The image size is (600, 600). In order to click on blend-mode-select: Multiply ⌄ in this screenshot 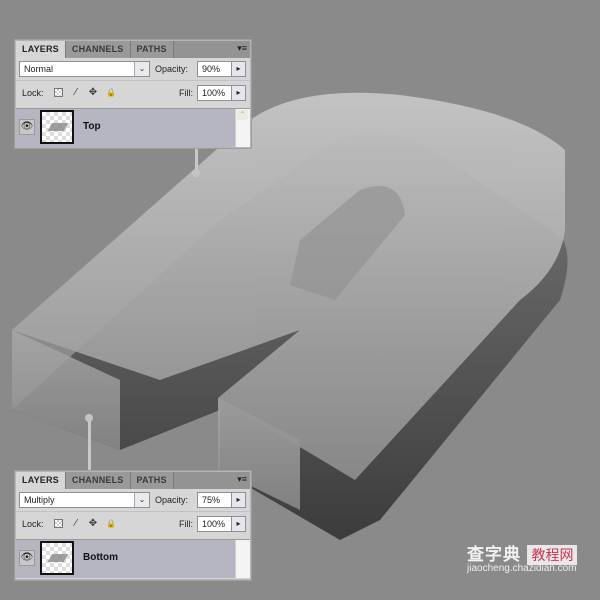, I will do `click(84, 500)`.